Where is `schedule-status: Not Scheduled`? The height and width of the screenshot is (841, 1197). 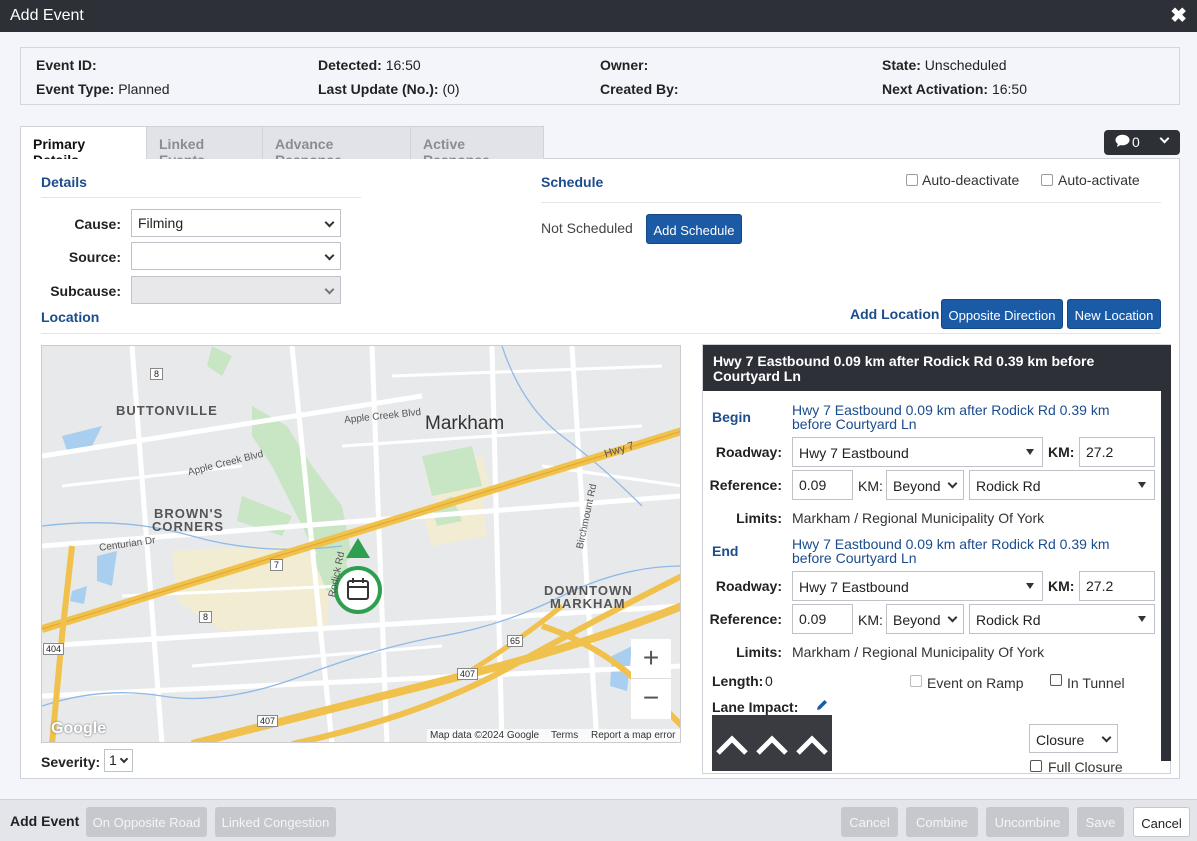 schedule-status: Not Scheduled is located at coordinates (587, 228).